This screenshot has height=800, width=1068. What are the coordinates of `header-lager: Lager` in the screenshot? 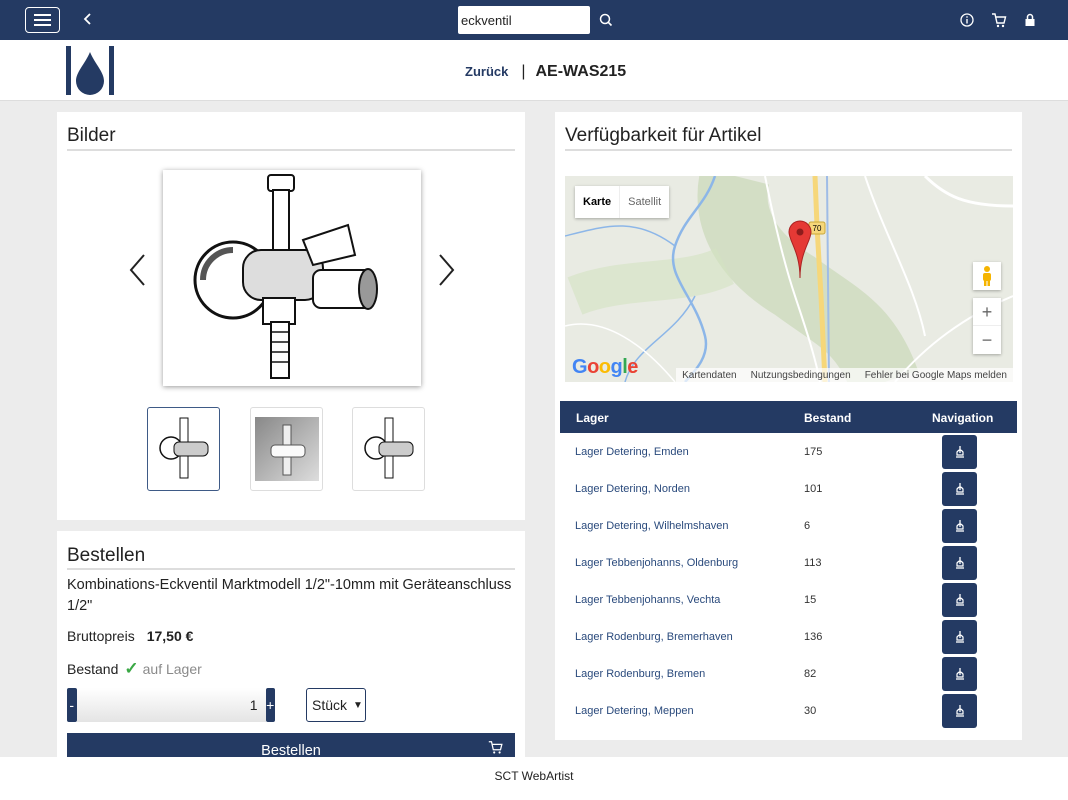 It's located at (592, 418).